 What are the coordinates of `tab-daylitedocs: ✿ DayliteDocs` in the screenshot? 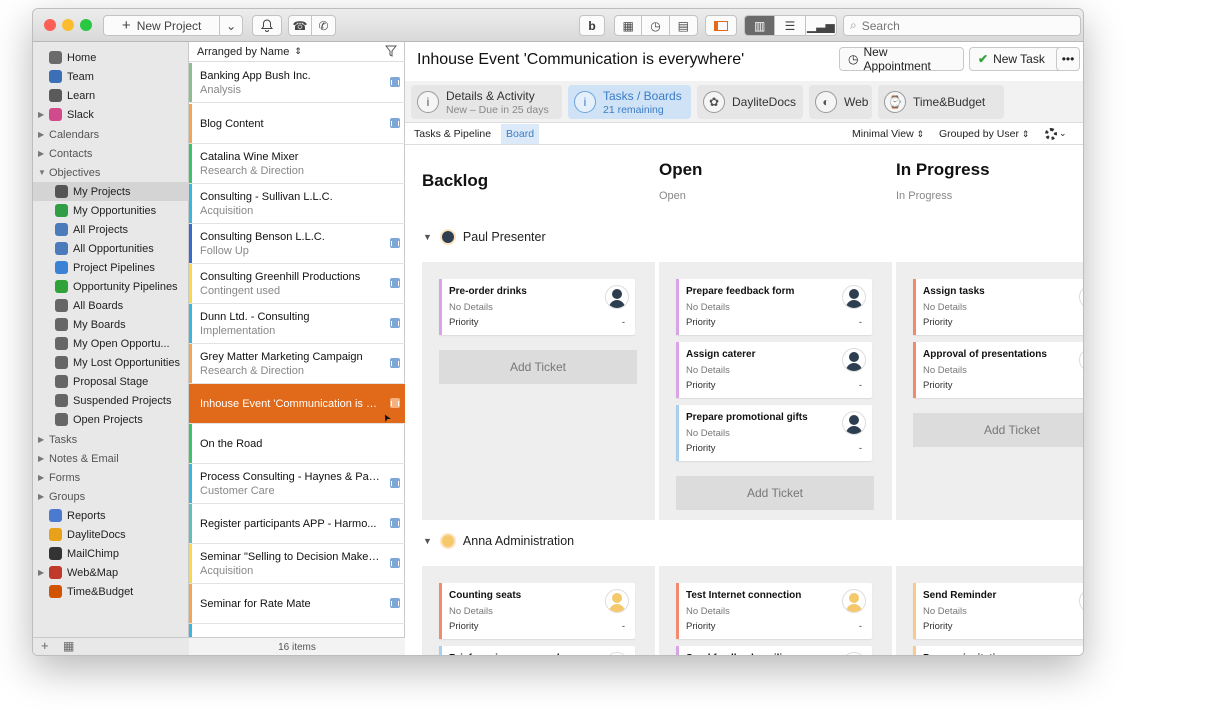 It's located at (750, 102).